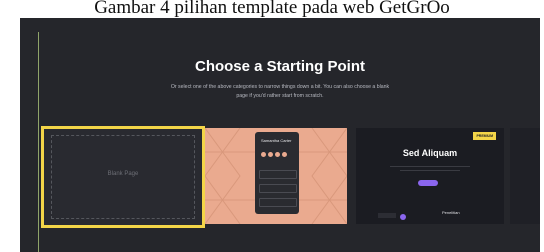  I want to click on profile-name: Samantha Carter, so click(276, 140).